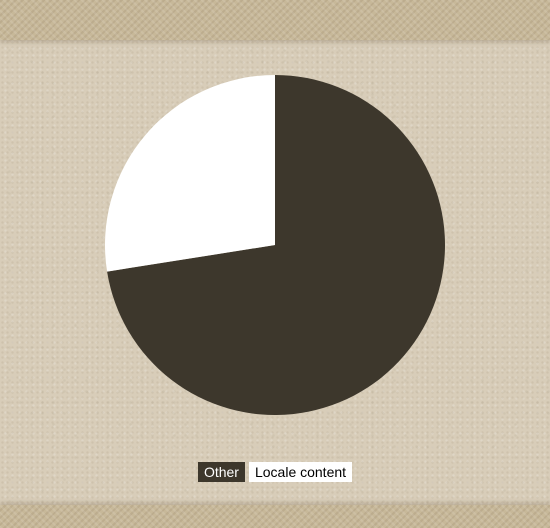 This screenshot has width=550, height=528. What do you see at coordinates (189, 173) in the screenshot?
I see `pie-slice-locale-content` at bounding box center [189, 173].